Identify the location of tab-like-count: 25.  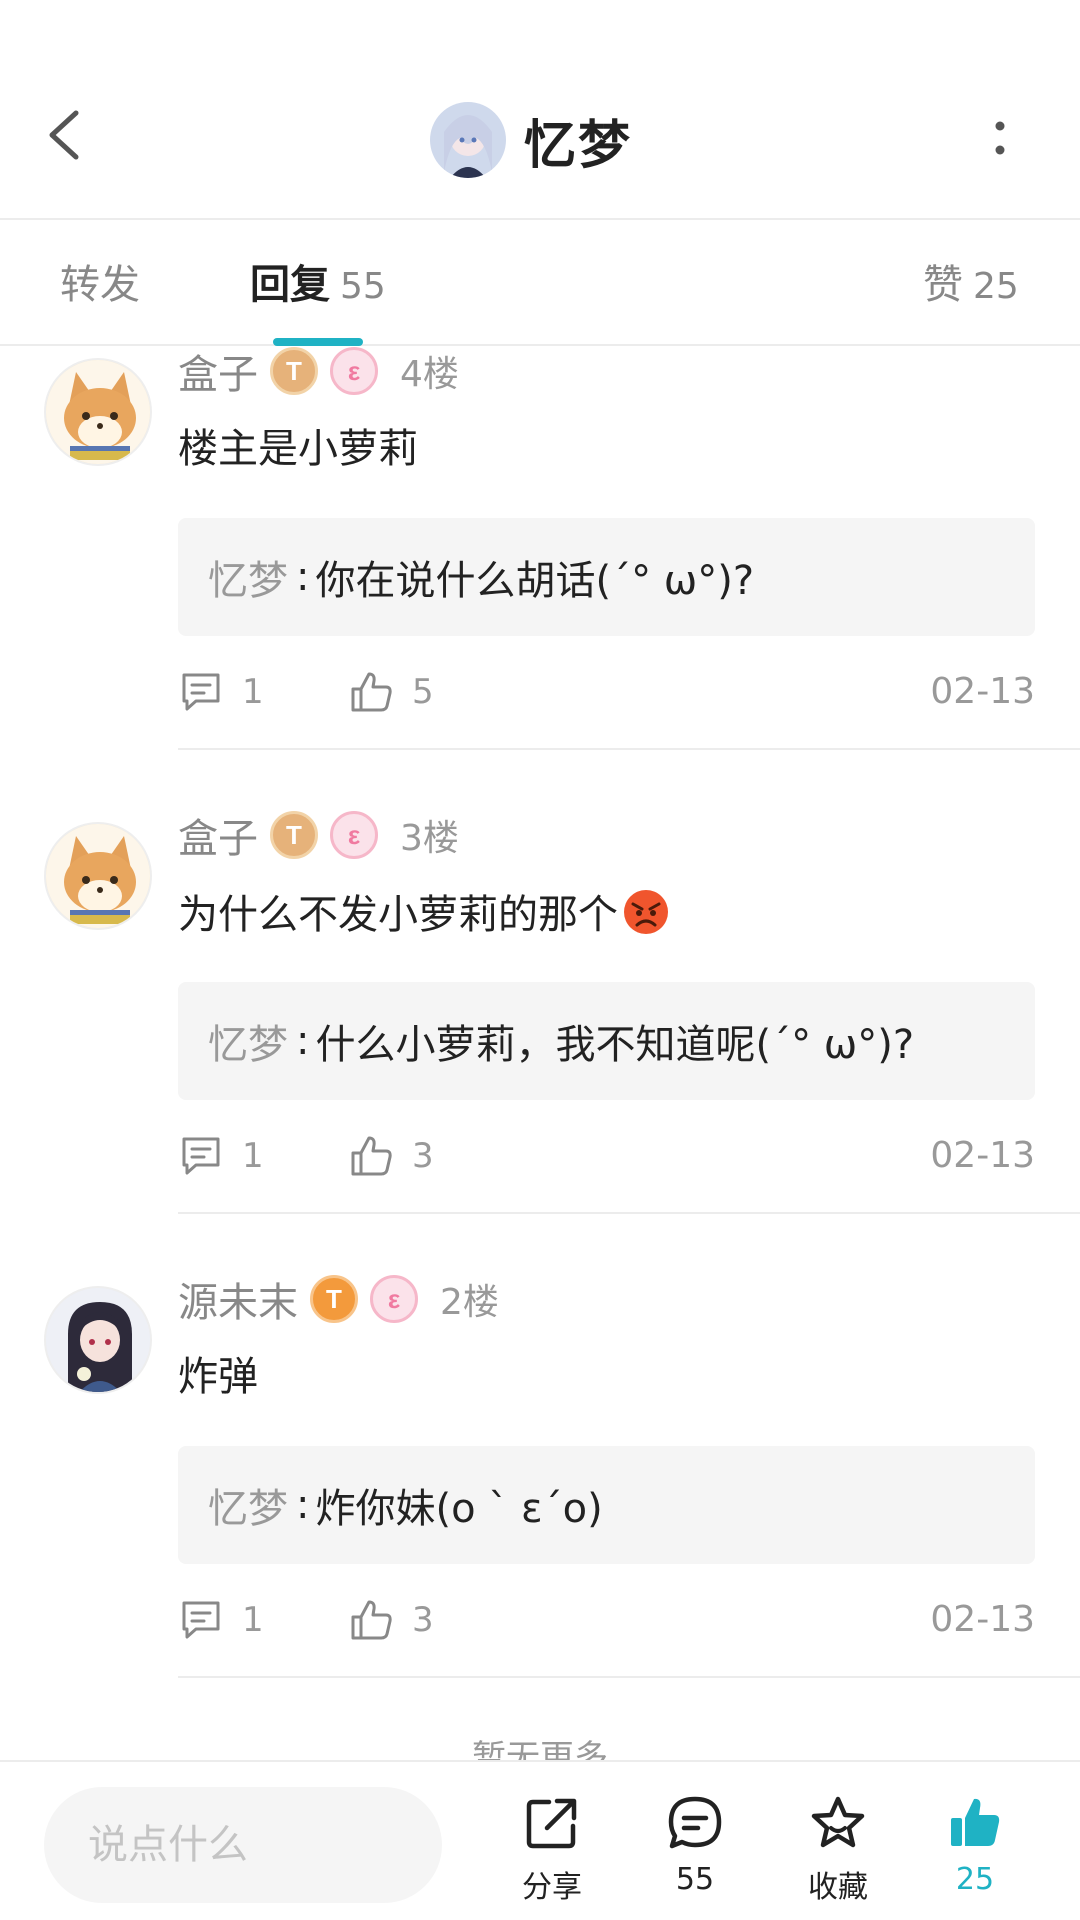
(996, 286).